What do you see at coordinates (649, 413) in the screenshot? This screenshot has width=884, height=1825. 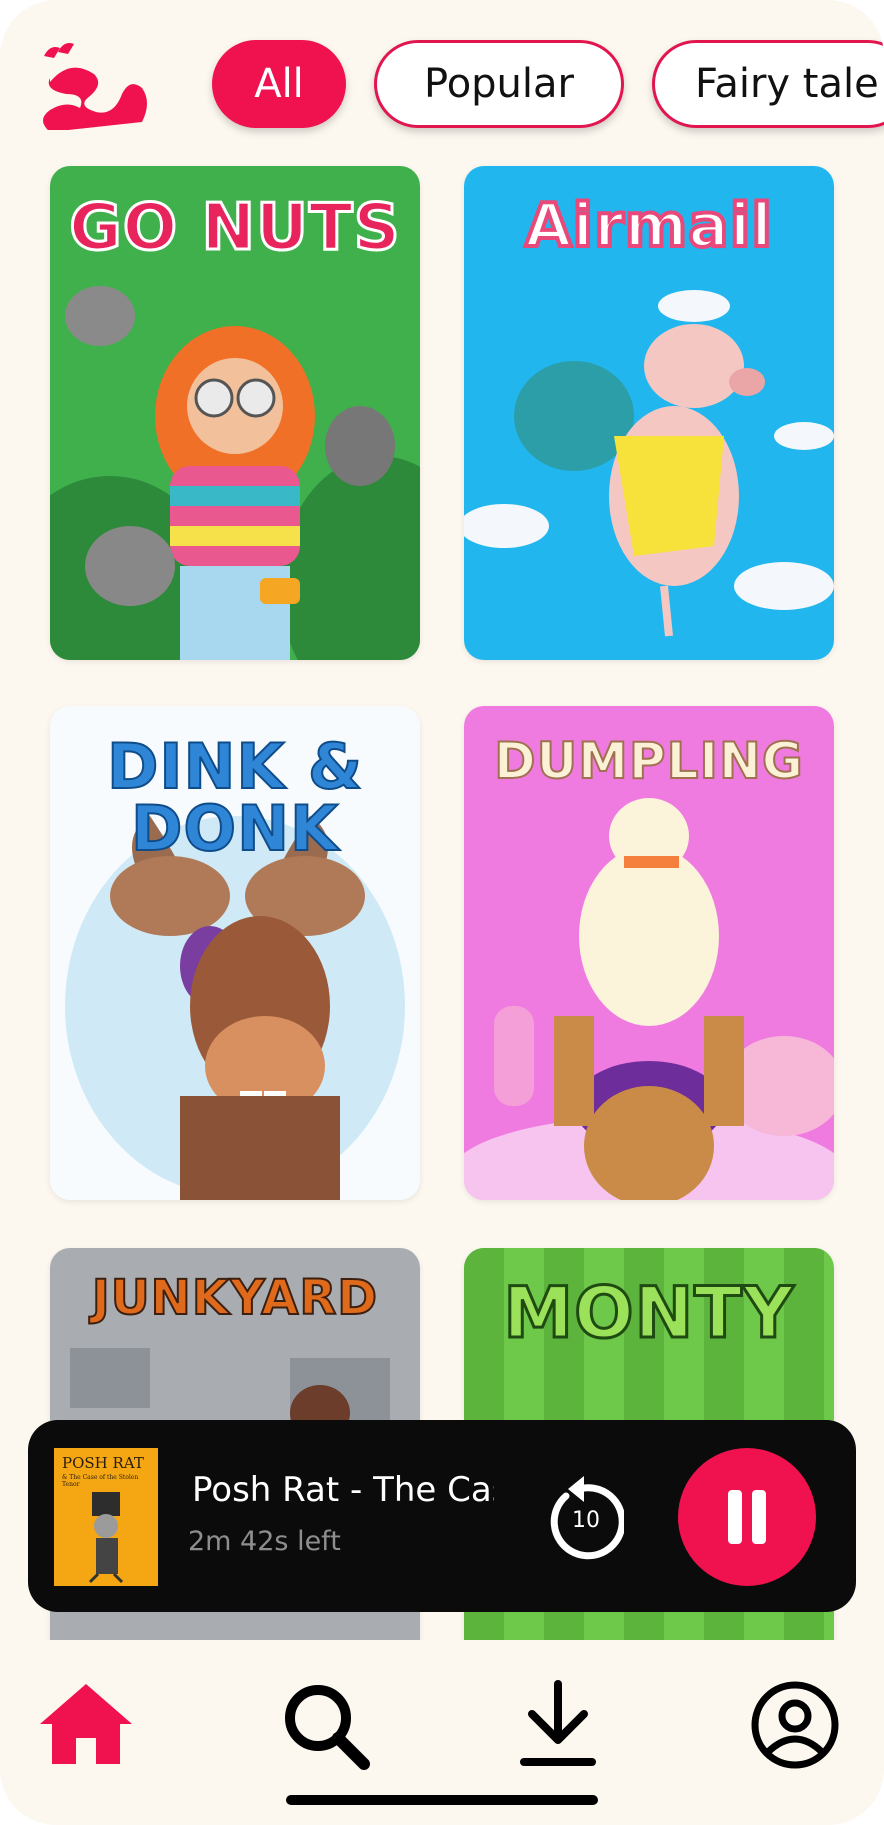 I see `story-card-airmail: Airmail` at bounding box center [649, 413].